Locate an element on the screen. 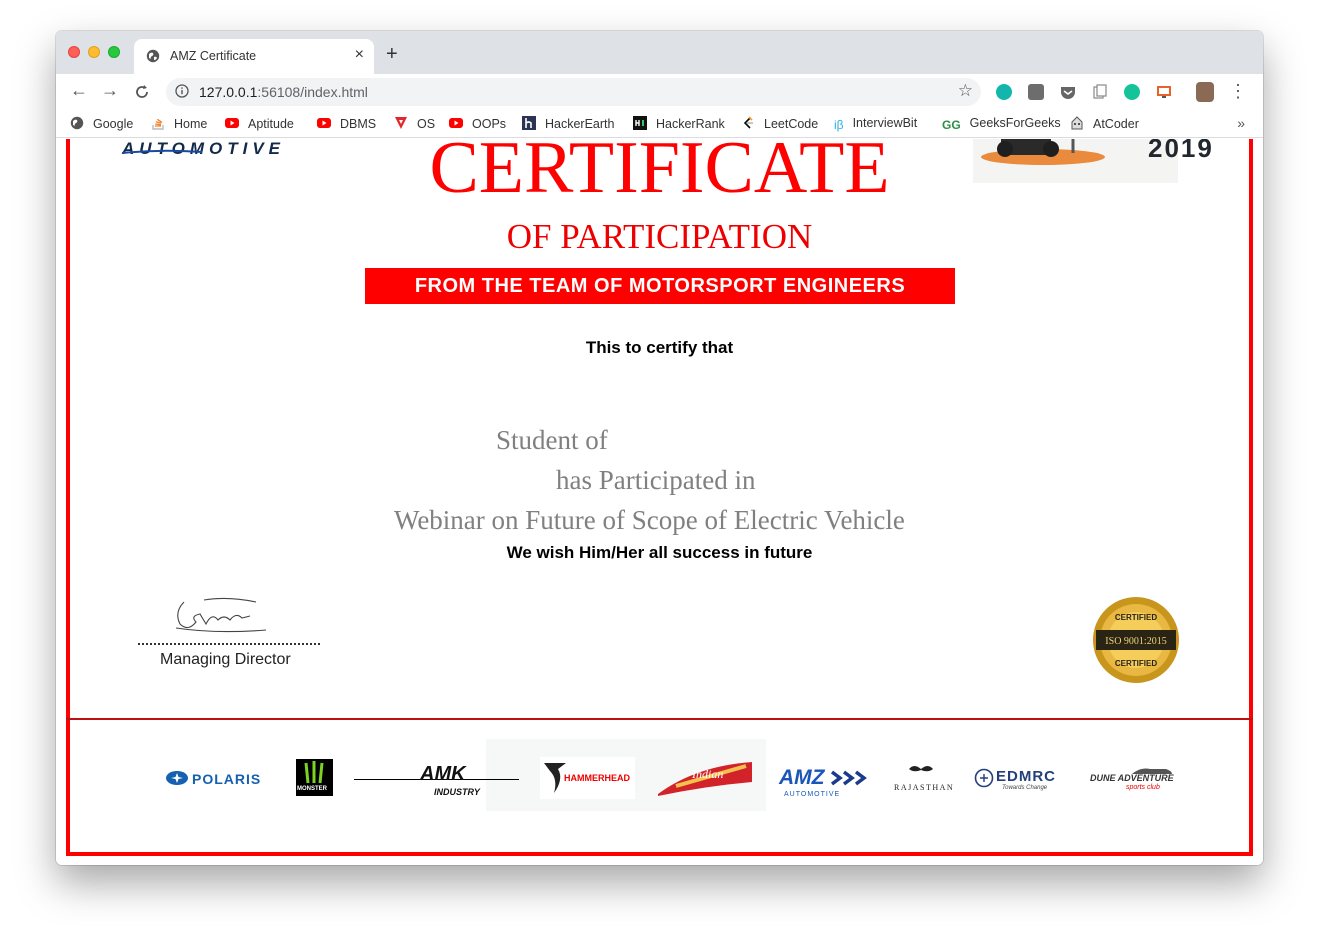 This screenshot has width=1319, height=946. bookmark-hackerrank: HackerRank is located at coordinates (679, 123).